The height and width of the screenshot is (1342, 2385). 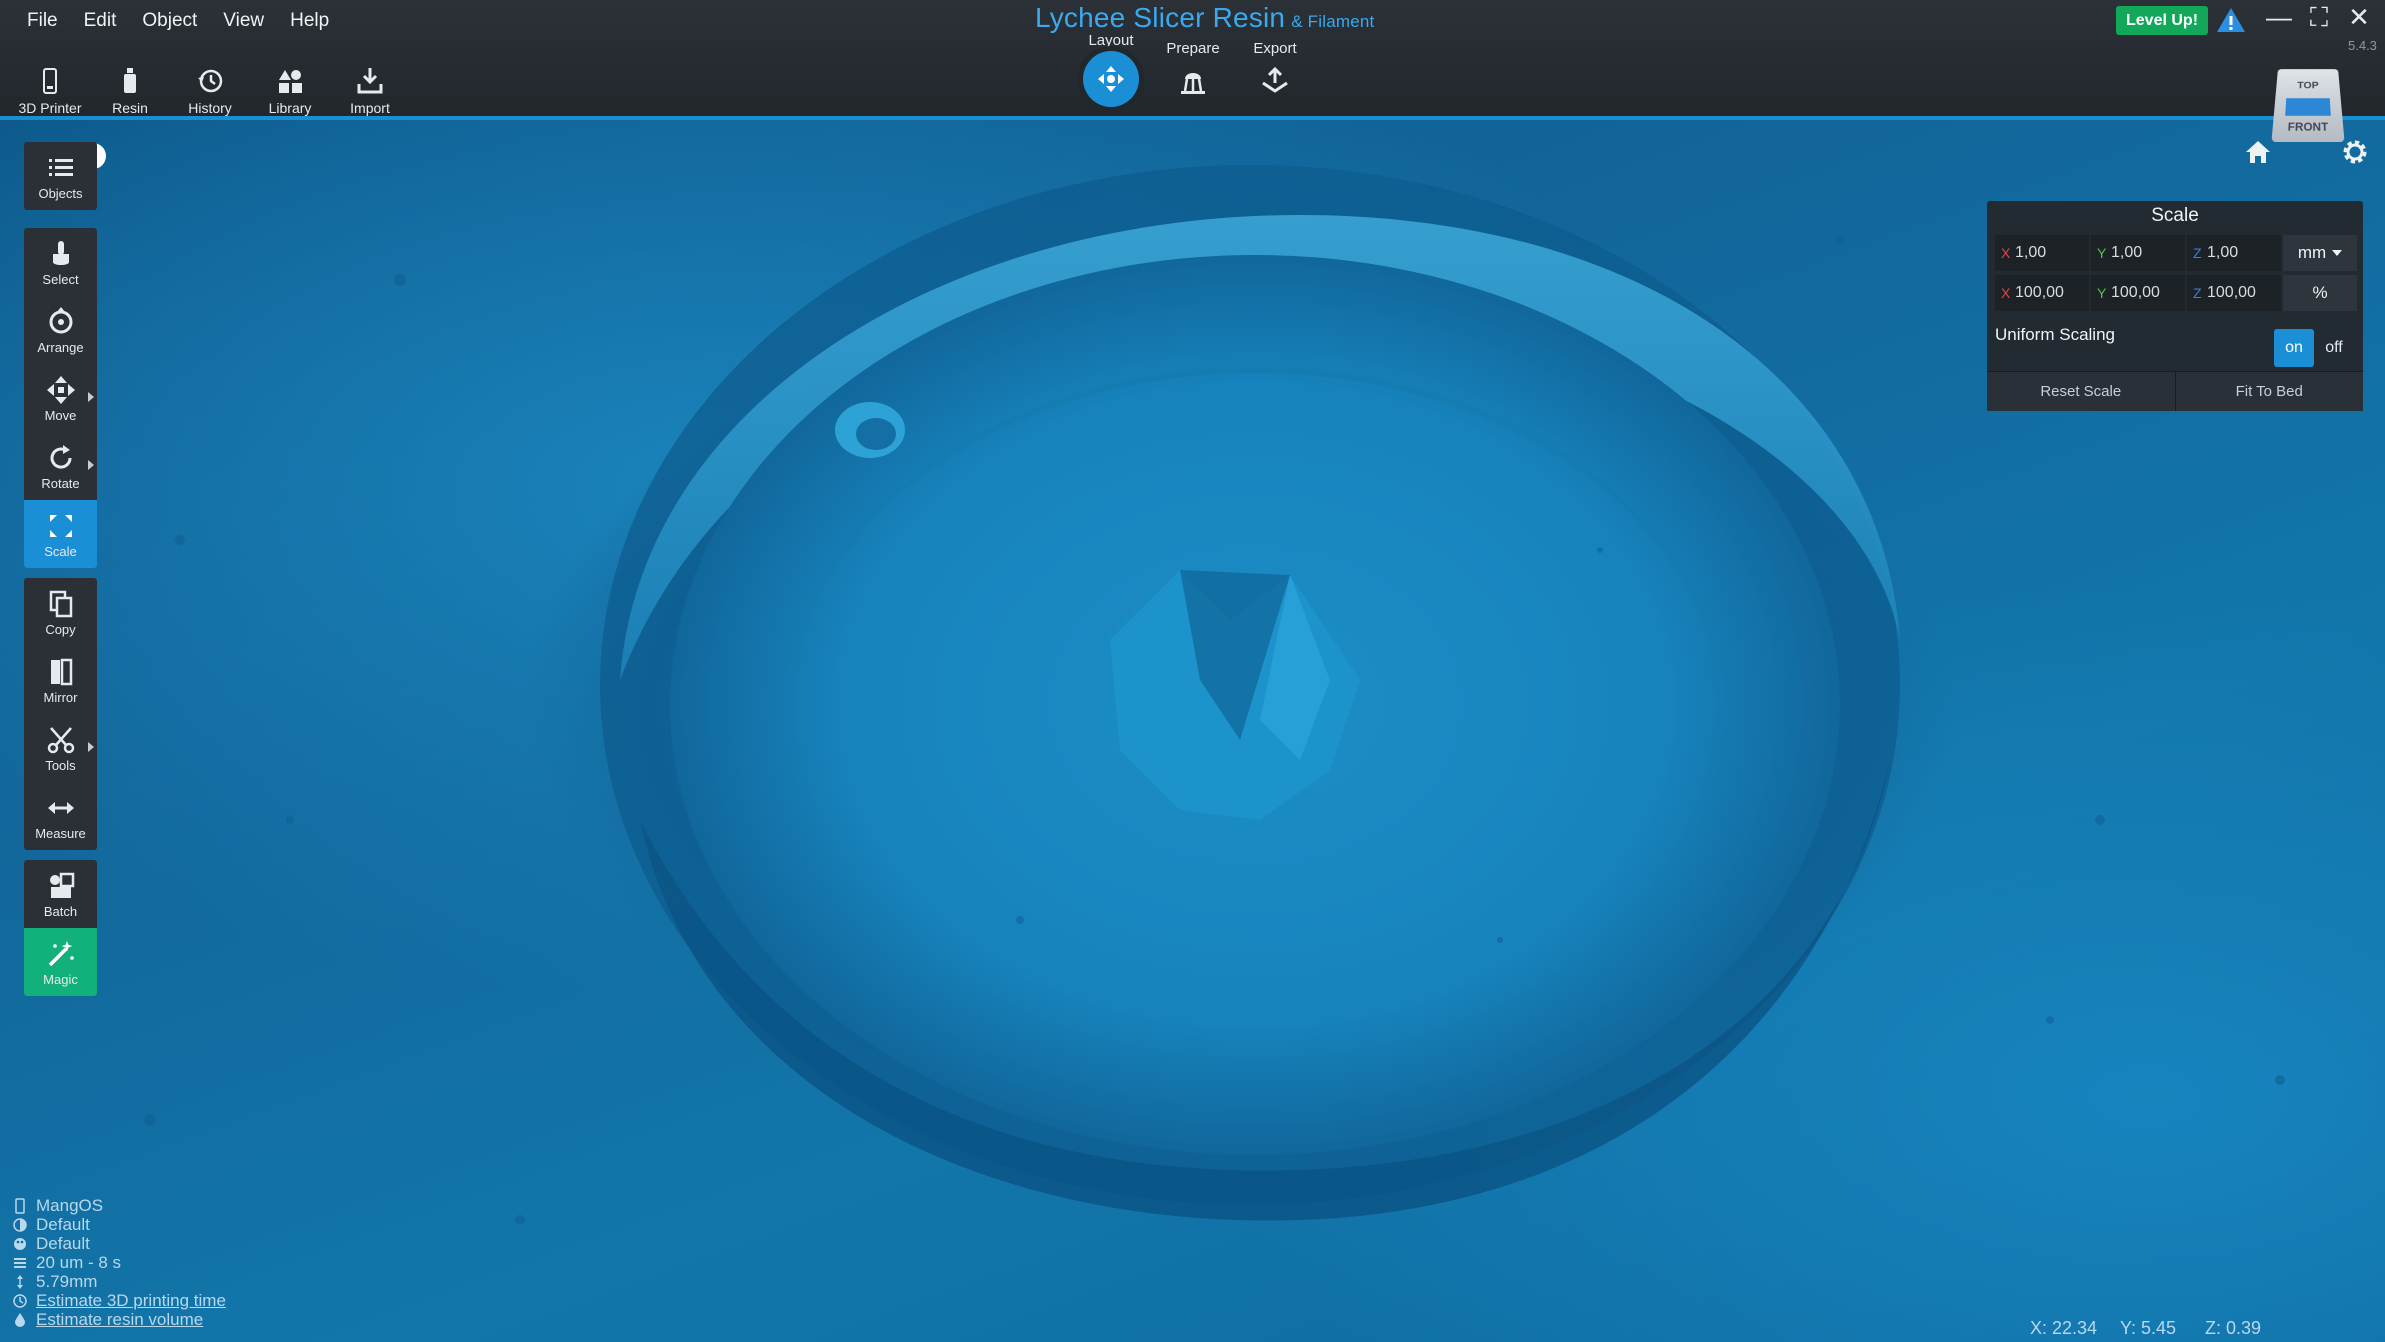 I want to click on printer-button: 3D Printer, so click(x=50, y=86).